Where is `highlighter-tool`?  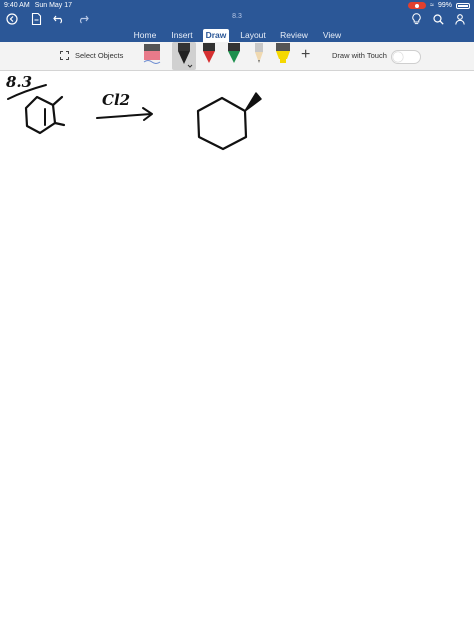
highlighter-tool is located at coordinates (283, 56).